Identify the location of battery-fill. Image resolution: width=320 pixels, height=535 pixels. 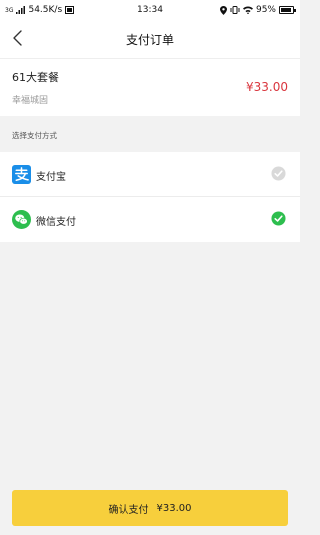
(286, 10).